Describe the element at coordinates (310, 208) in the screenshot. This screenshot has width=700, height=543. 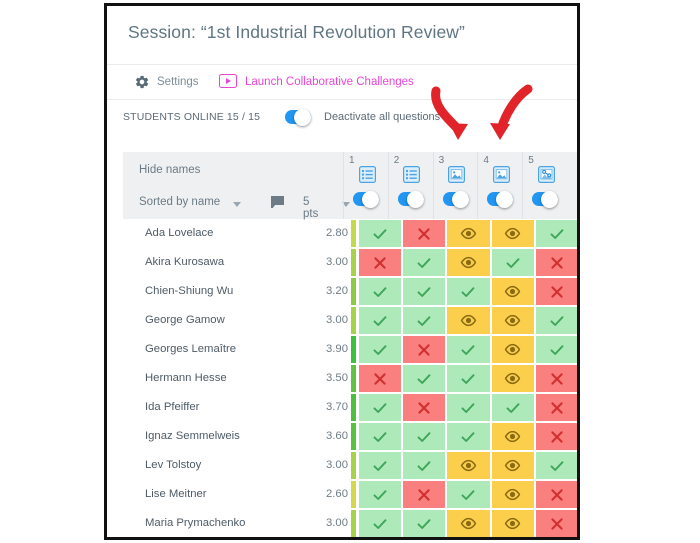
I see `points-value: 5 pts` at that location.